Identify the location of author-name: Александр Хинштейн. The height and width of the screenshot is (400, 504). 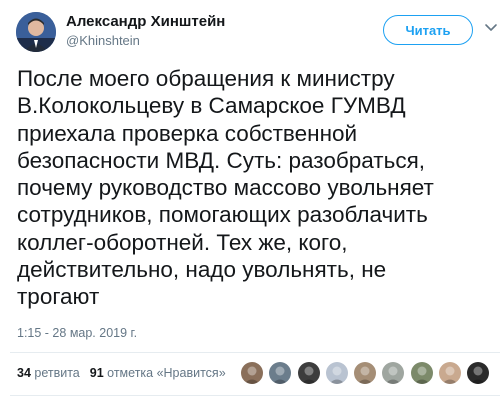
(145, 21).